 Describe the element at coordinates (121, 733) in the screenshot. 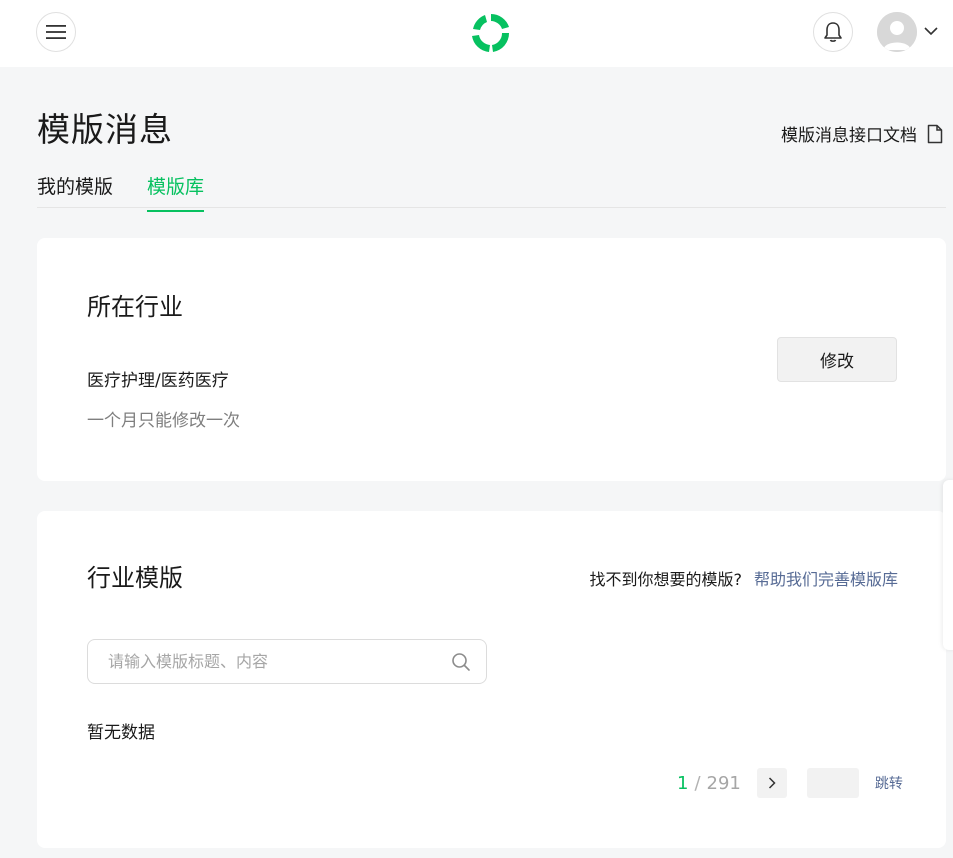

I see `empty-state-text: 暂无数据` at that location.